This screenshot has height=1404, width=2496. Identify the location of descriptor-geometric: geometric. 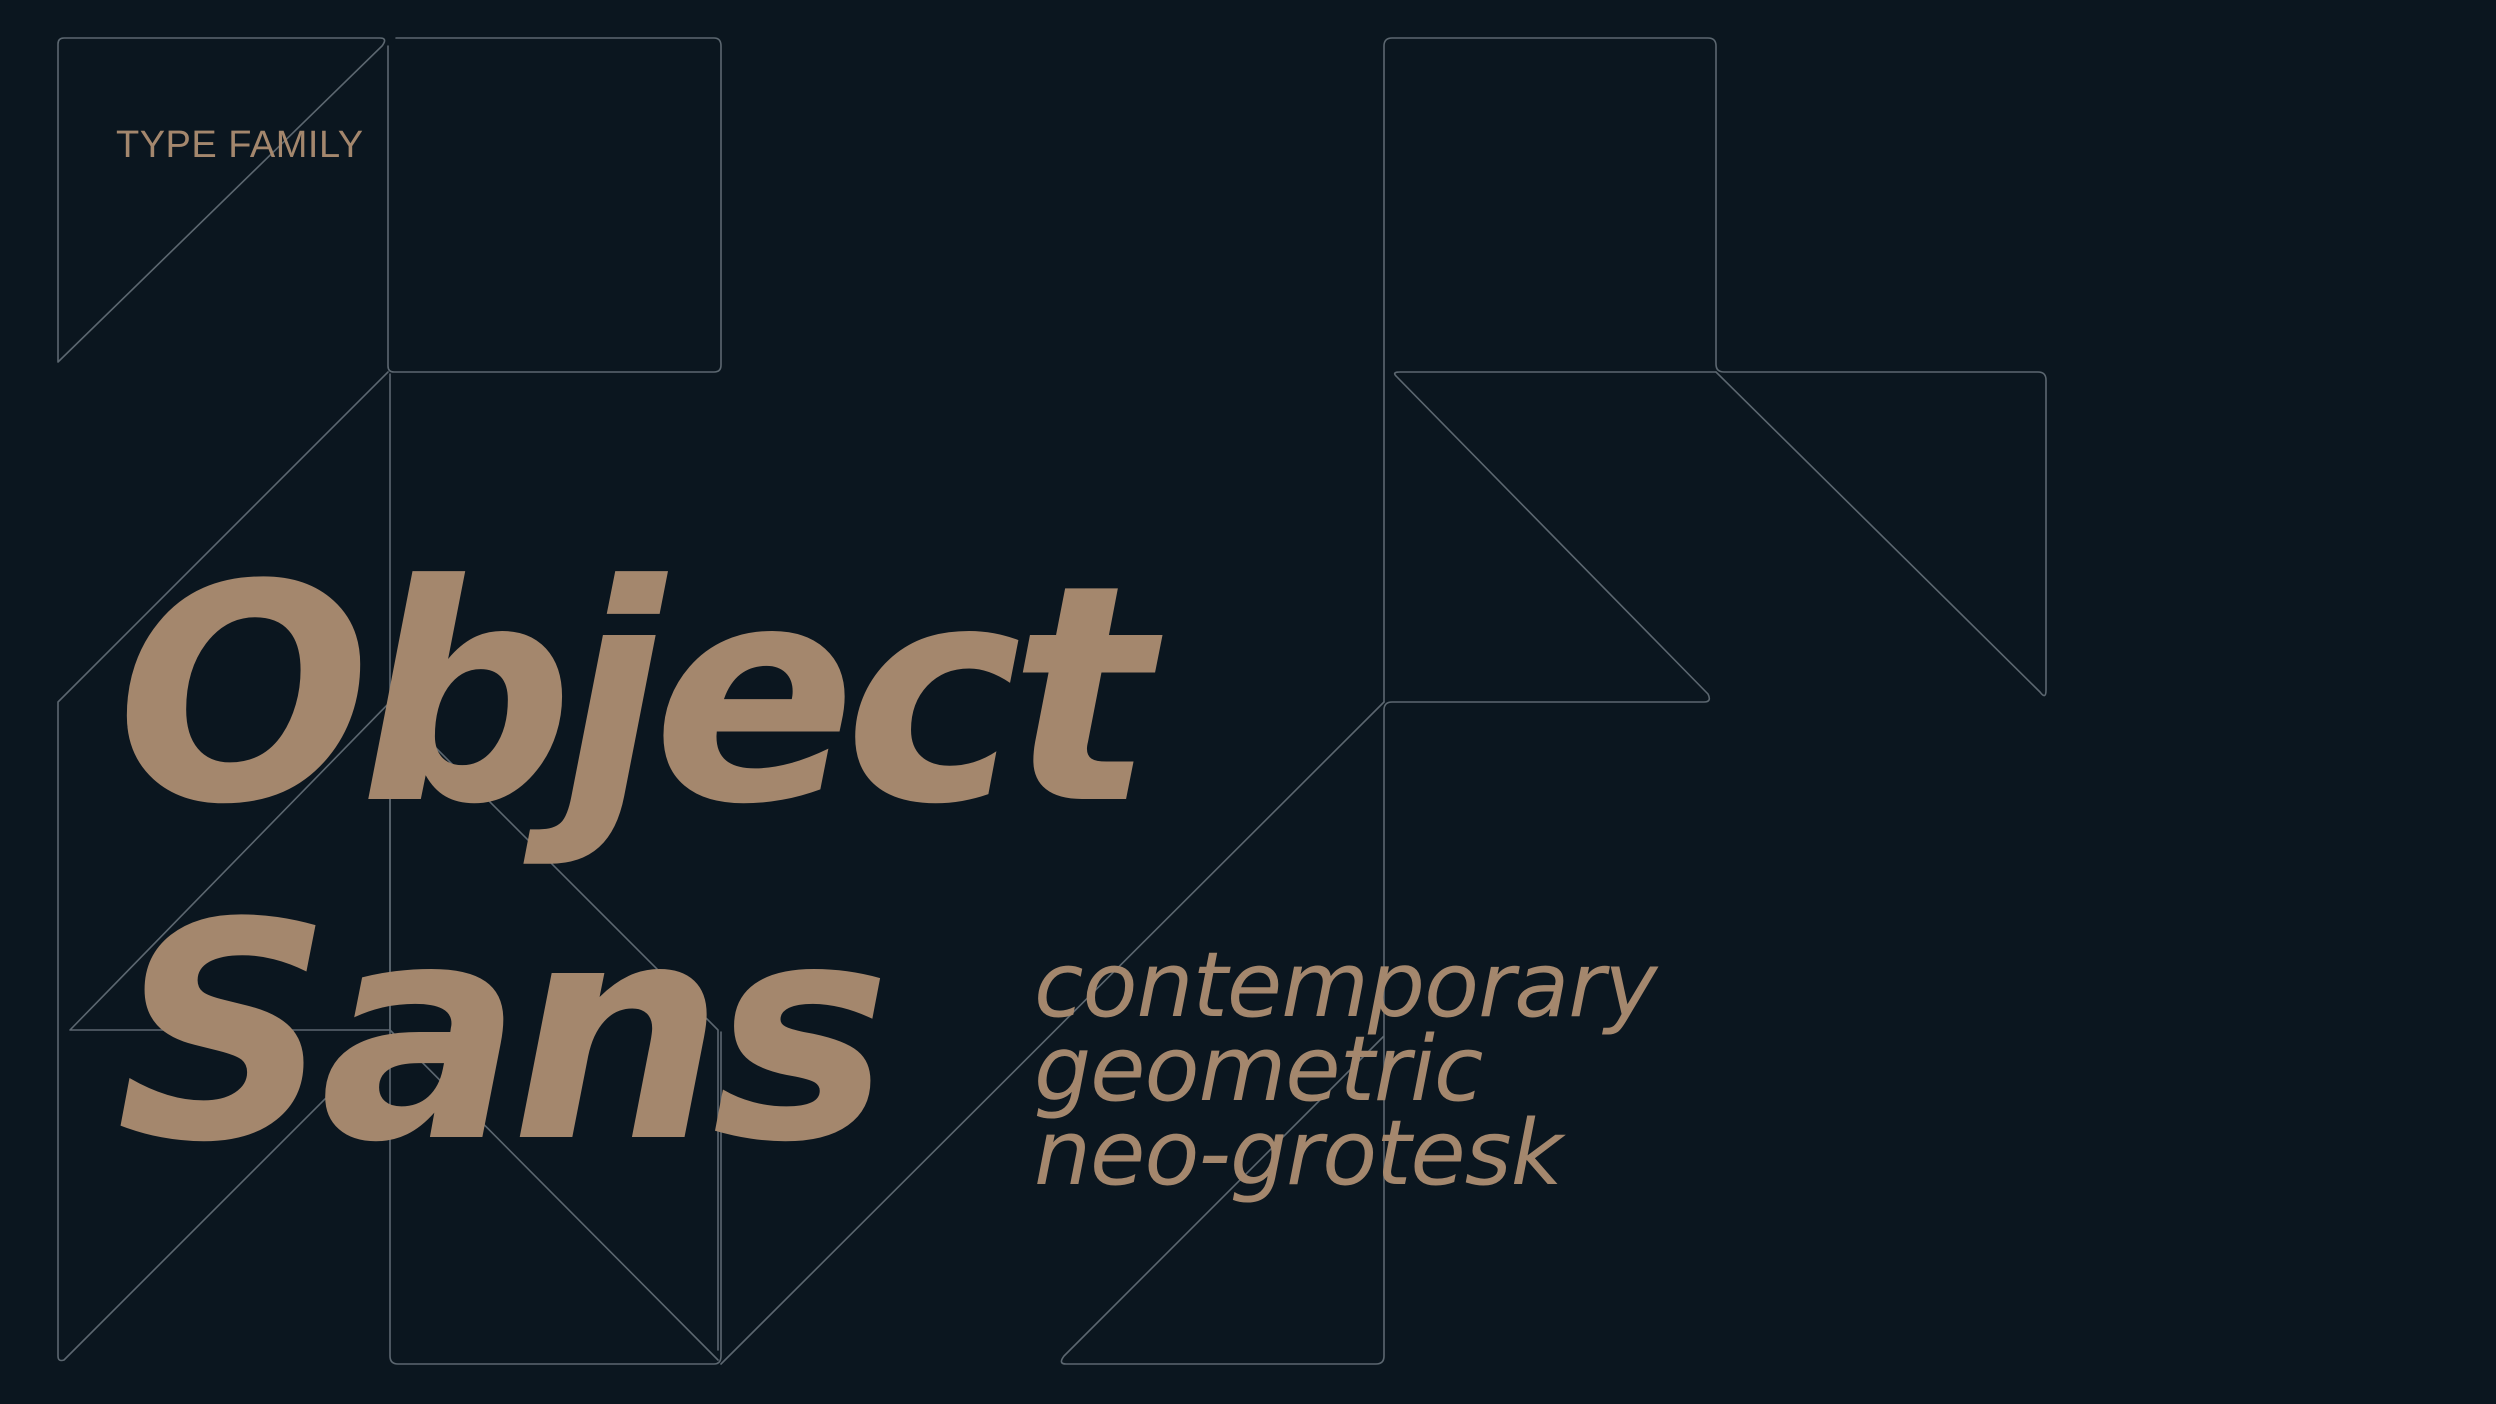
(1258, 1069).